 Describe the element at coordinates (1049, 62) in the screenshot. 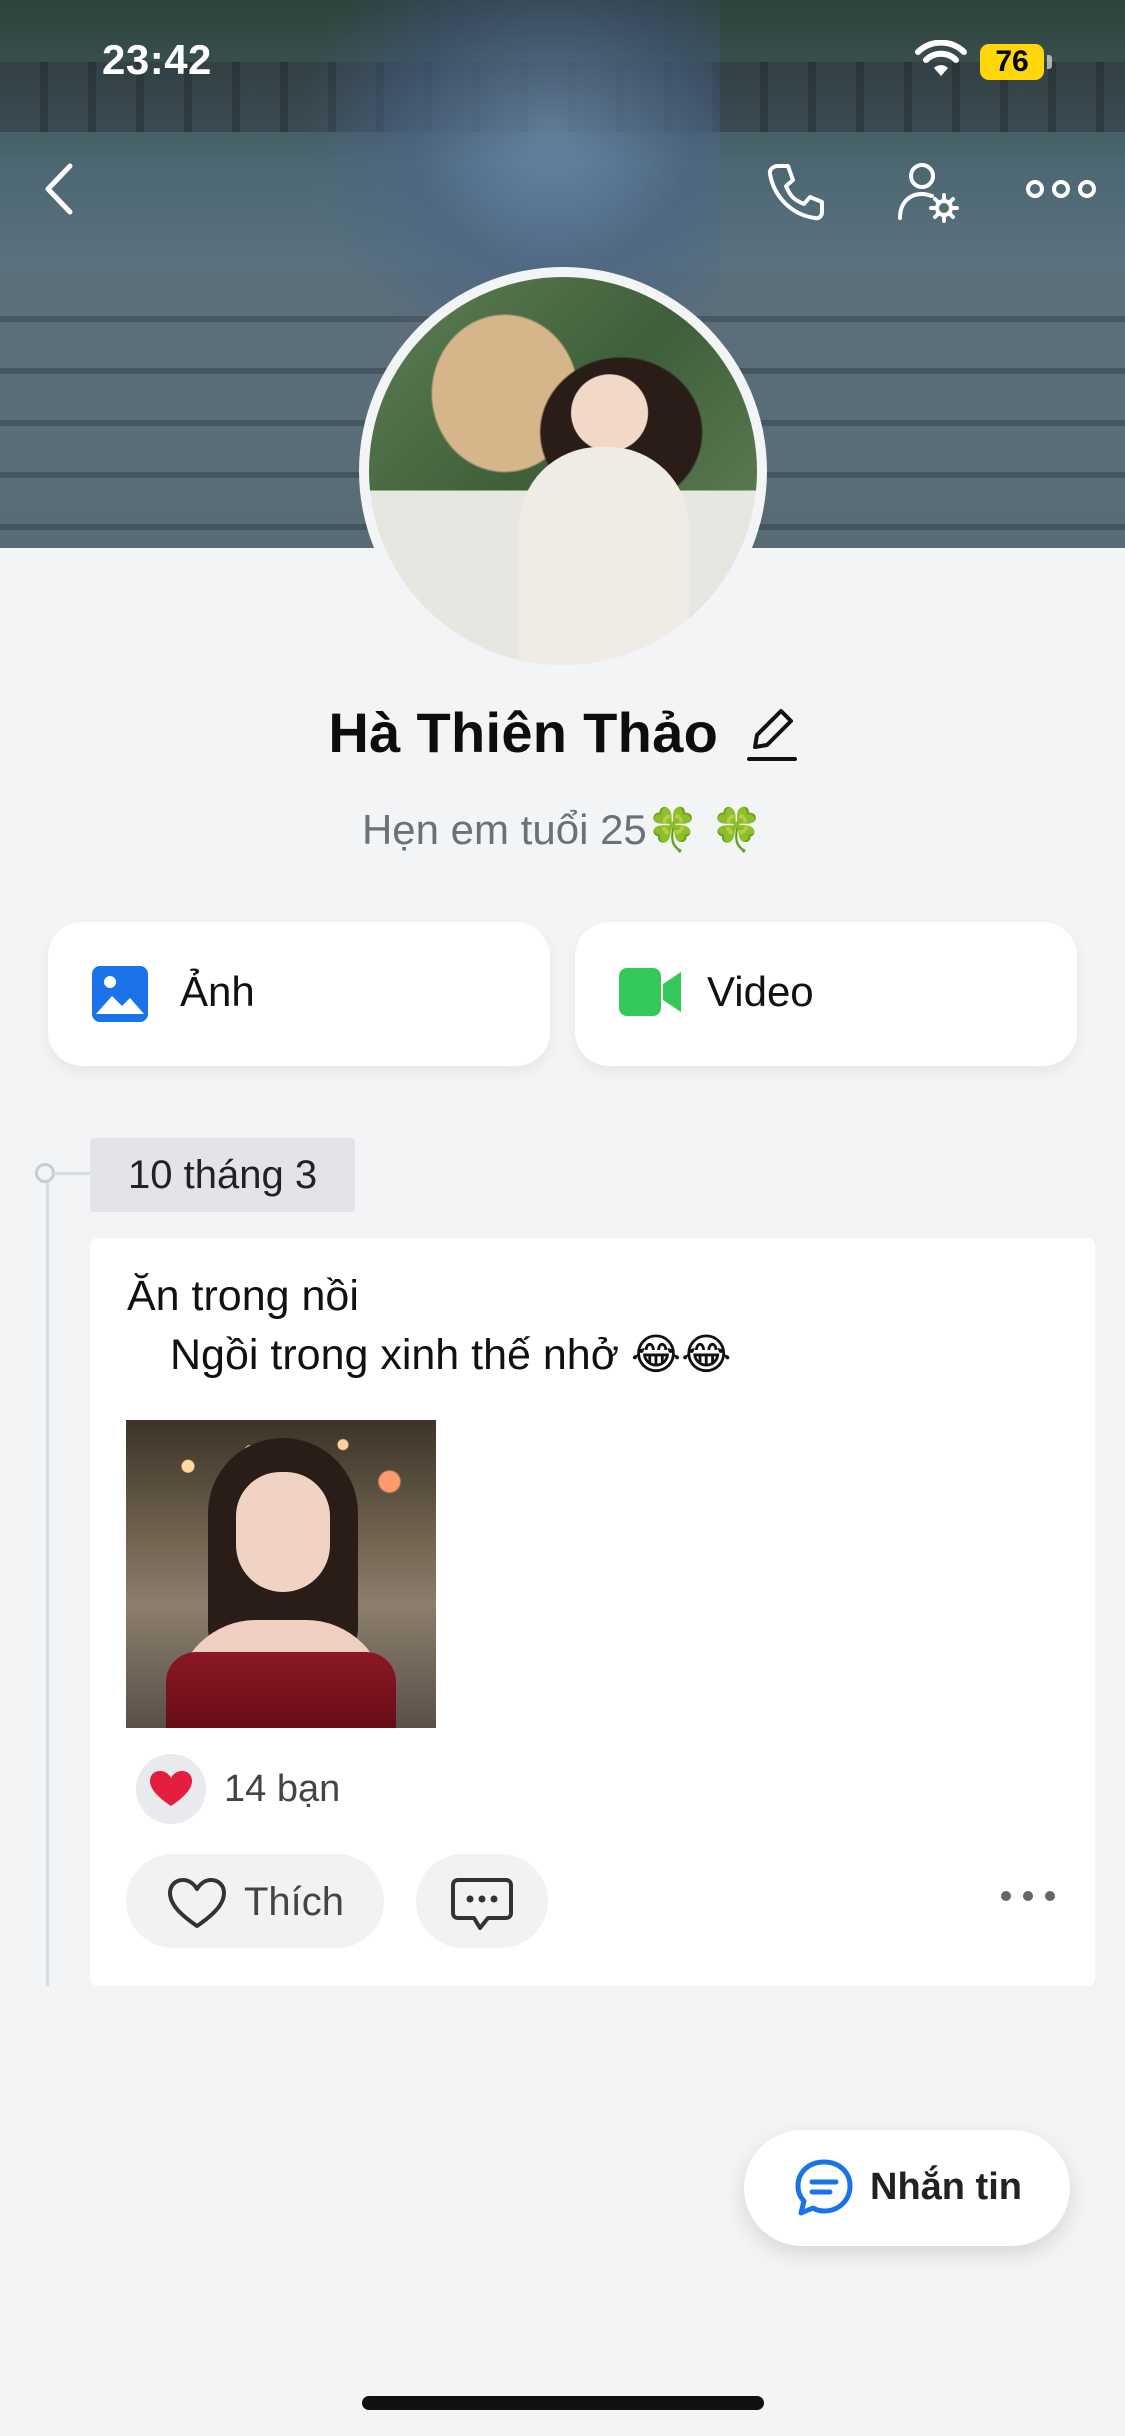

I see `battery-tip` at that location.